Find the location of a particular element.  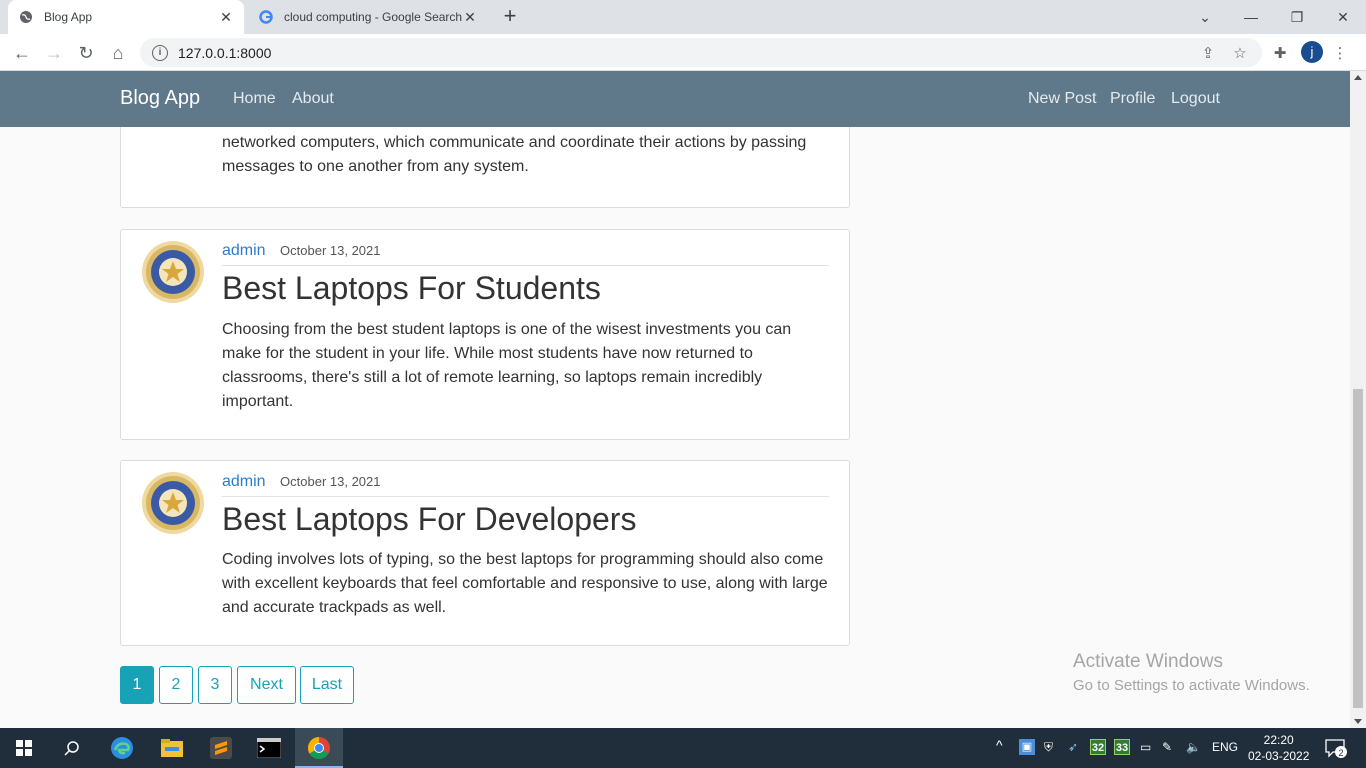

last-page-button: Last is located at coordinates (327, 685).